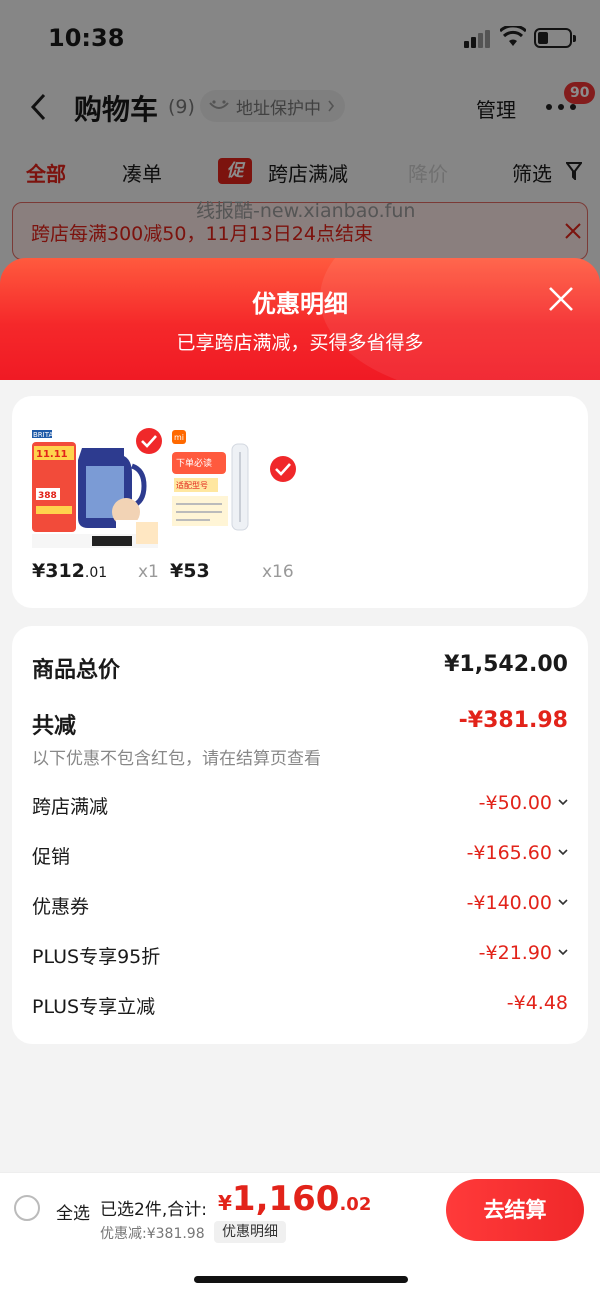  I want to click on discount-value: -¥140.00, so click(517, 903).